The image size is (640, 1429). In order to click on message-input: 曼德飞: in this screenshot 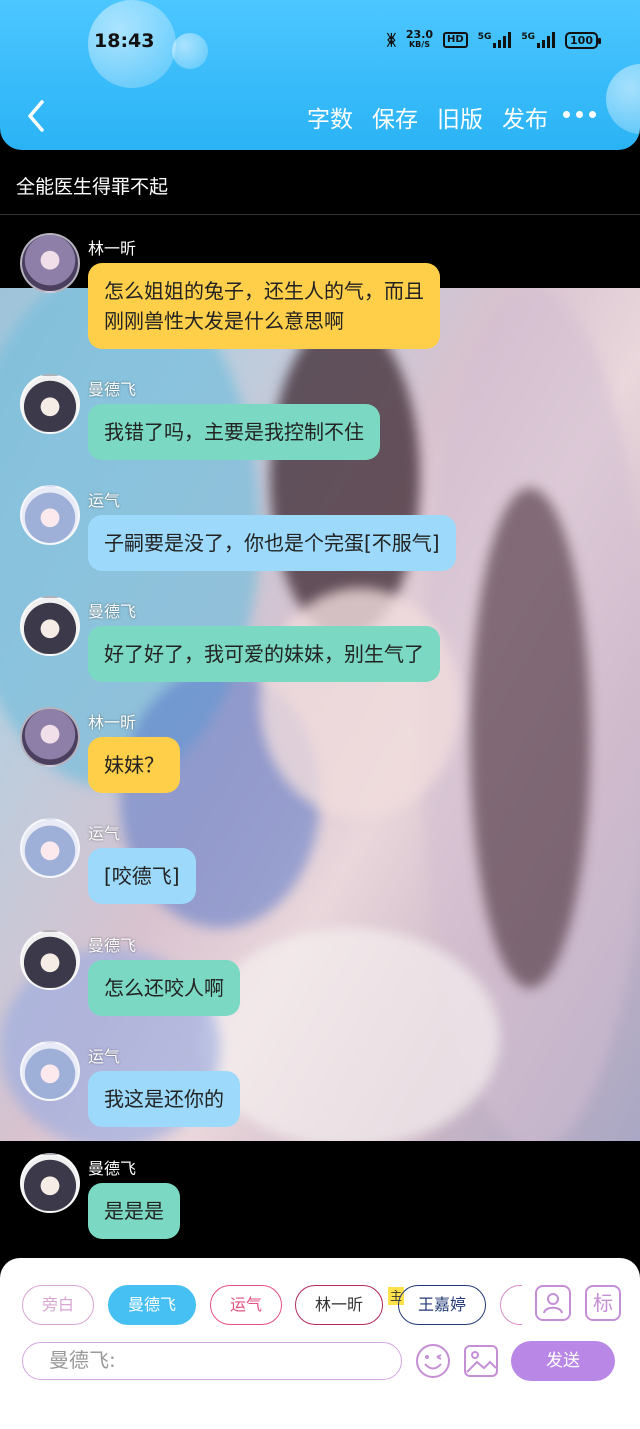, I will do `click(212, 1361)`.